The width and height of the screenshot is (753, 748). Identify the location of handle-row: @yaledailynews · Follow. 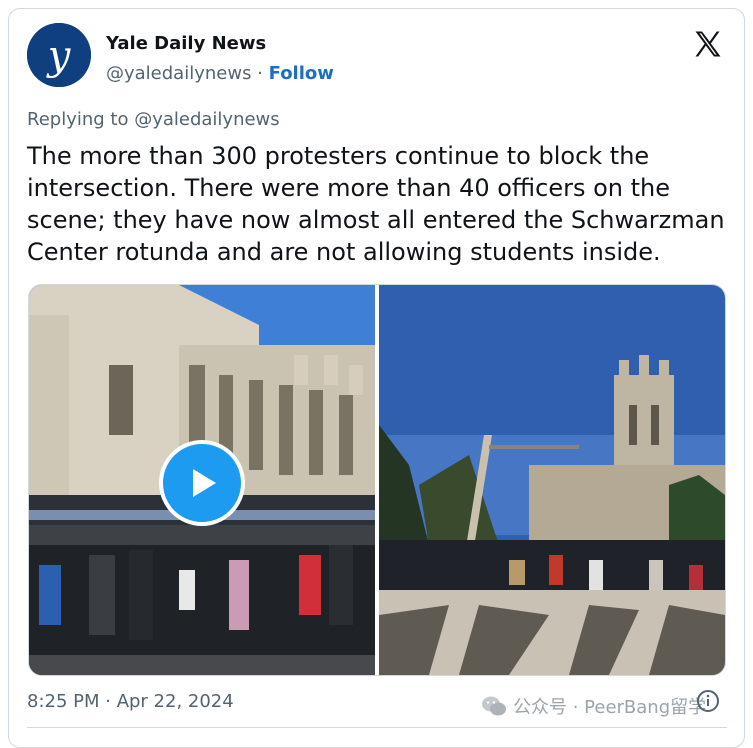
(220, 73).